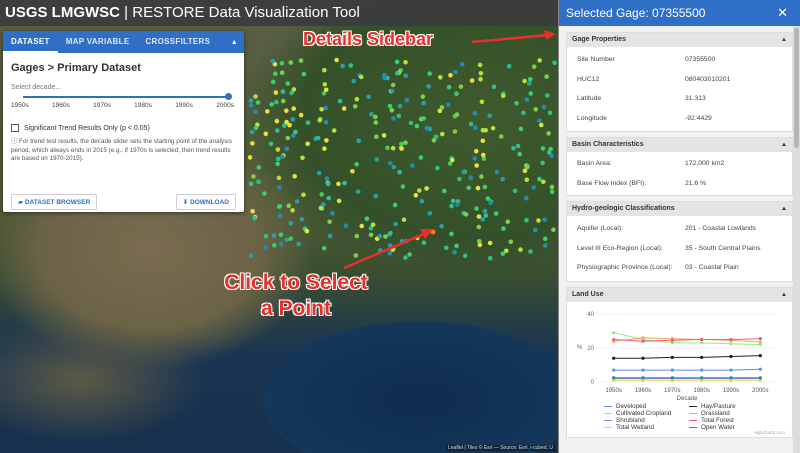 This screenshot has width=800, height=453. Describe the element at coordinates (712, 406) in the screenshot. I see `legend-item: Hay/Pasture` at that location.